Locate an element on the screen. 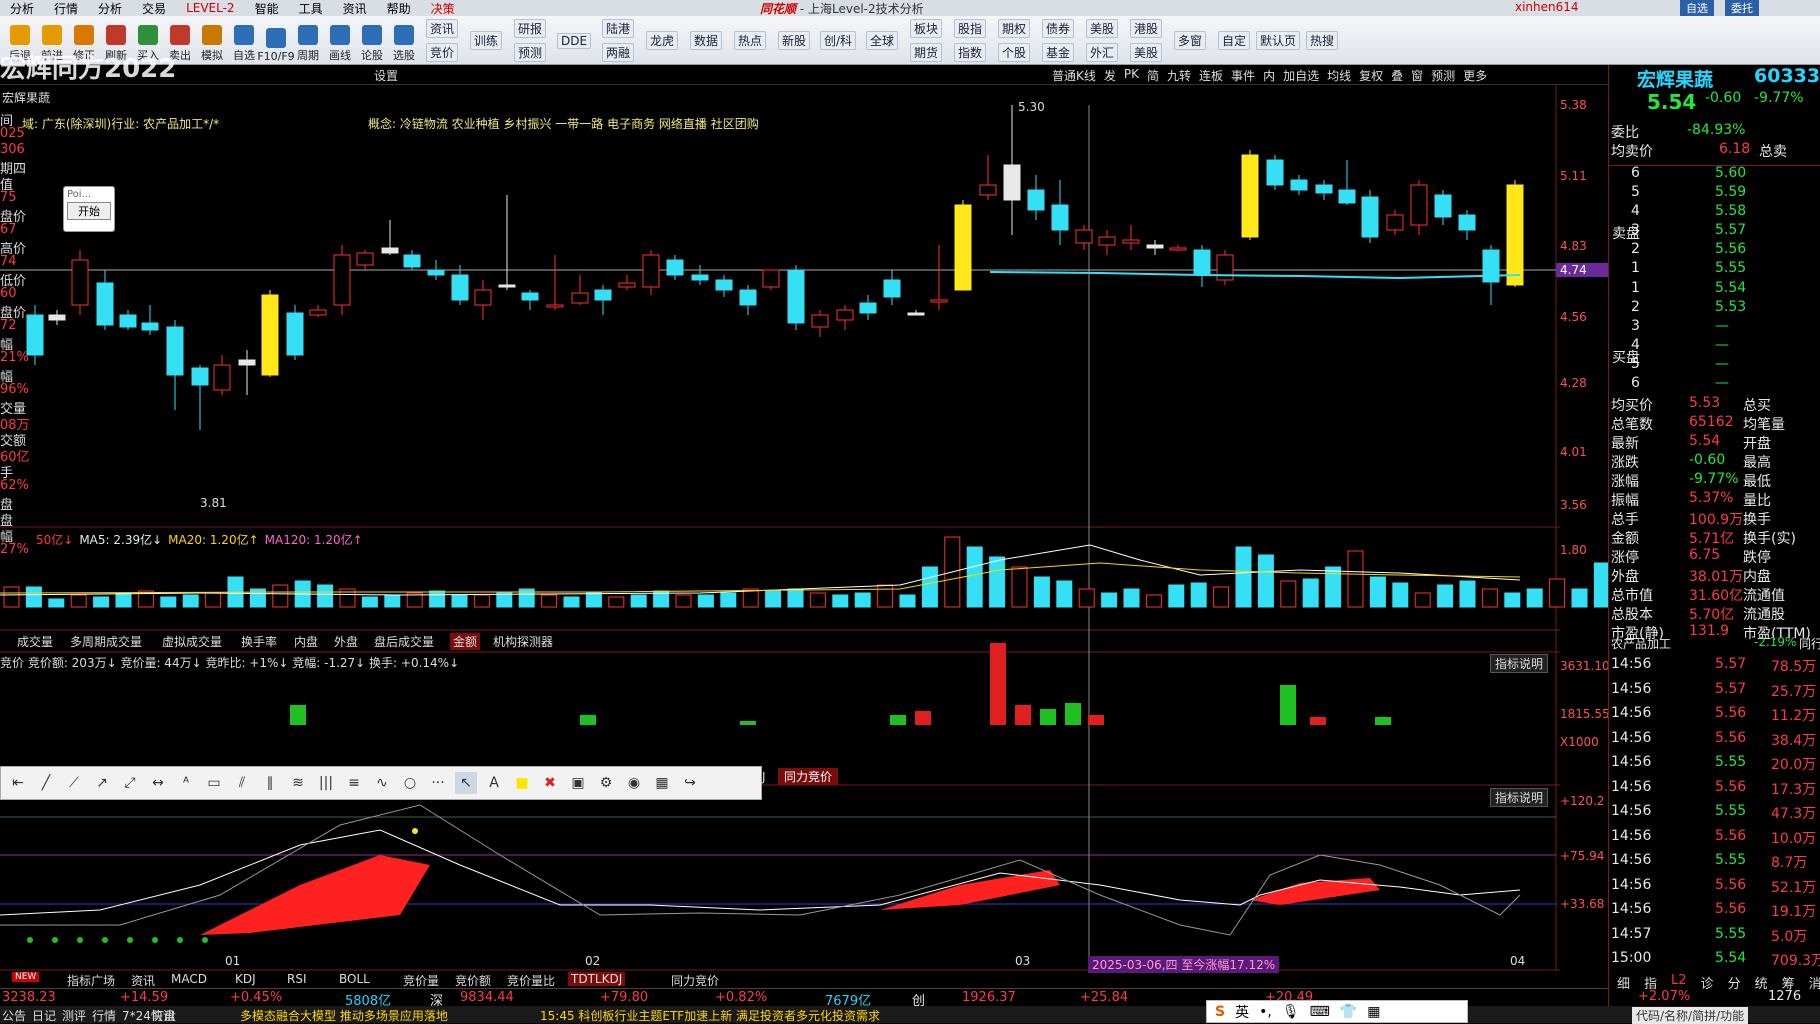  toolbar-star-button: 自选 is located at coordinates (244, 40).